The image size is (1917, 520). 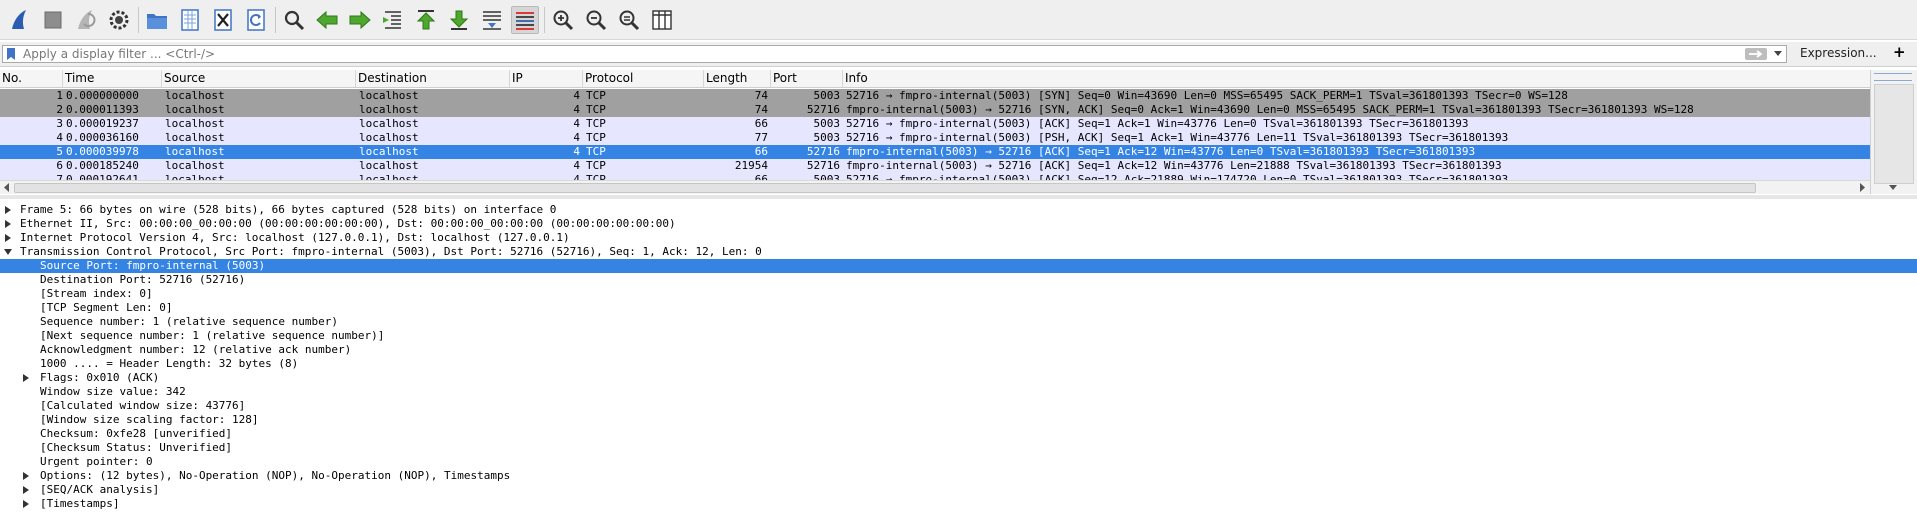 I want to click on column-header-source: Source, so click(x=259, y=78).